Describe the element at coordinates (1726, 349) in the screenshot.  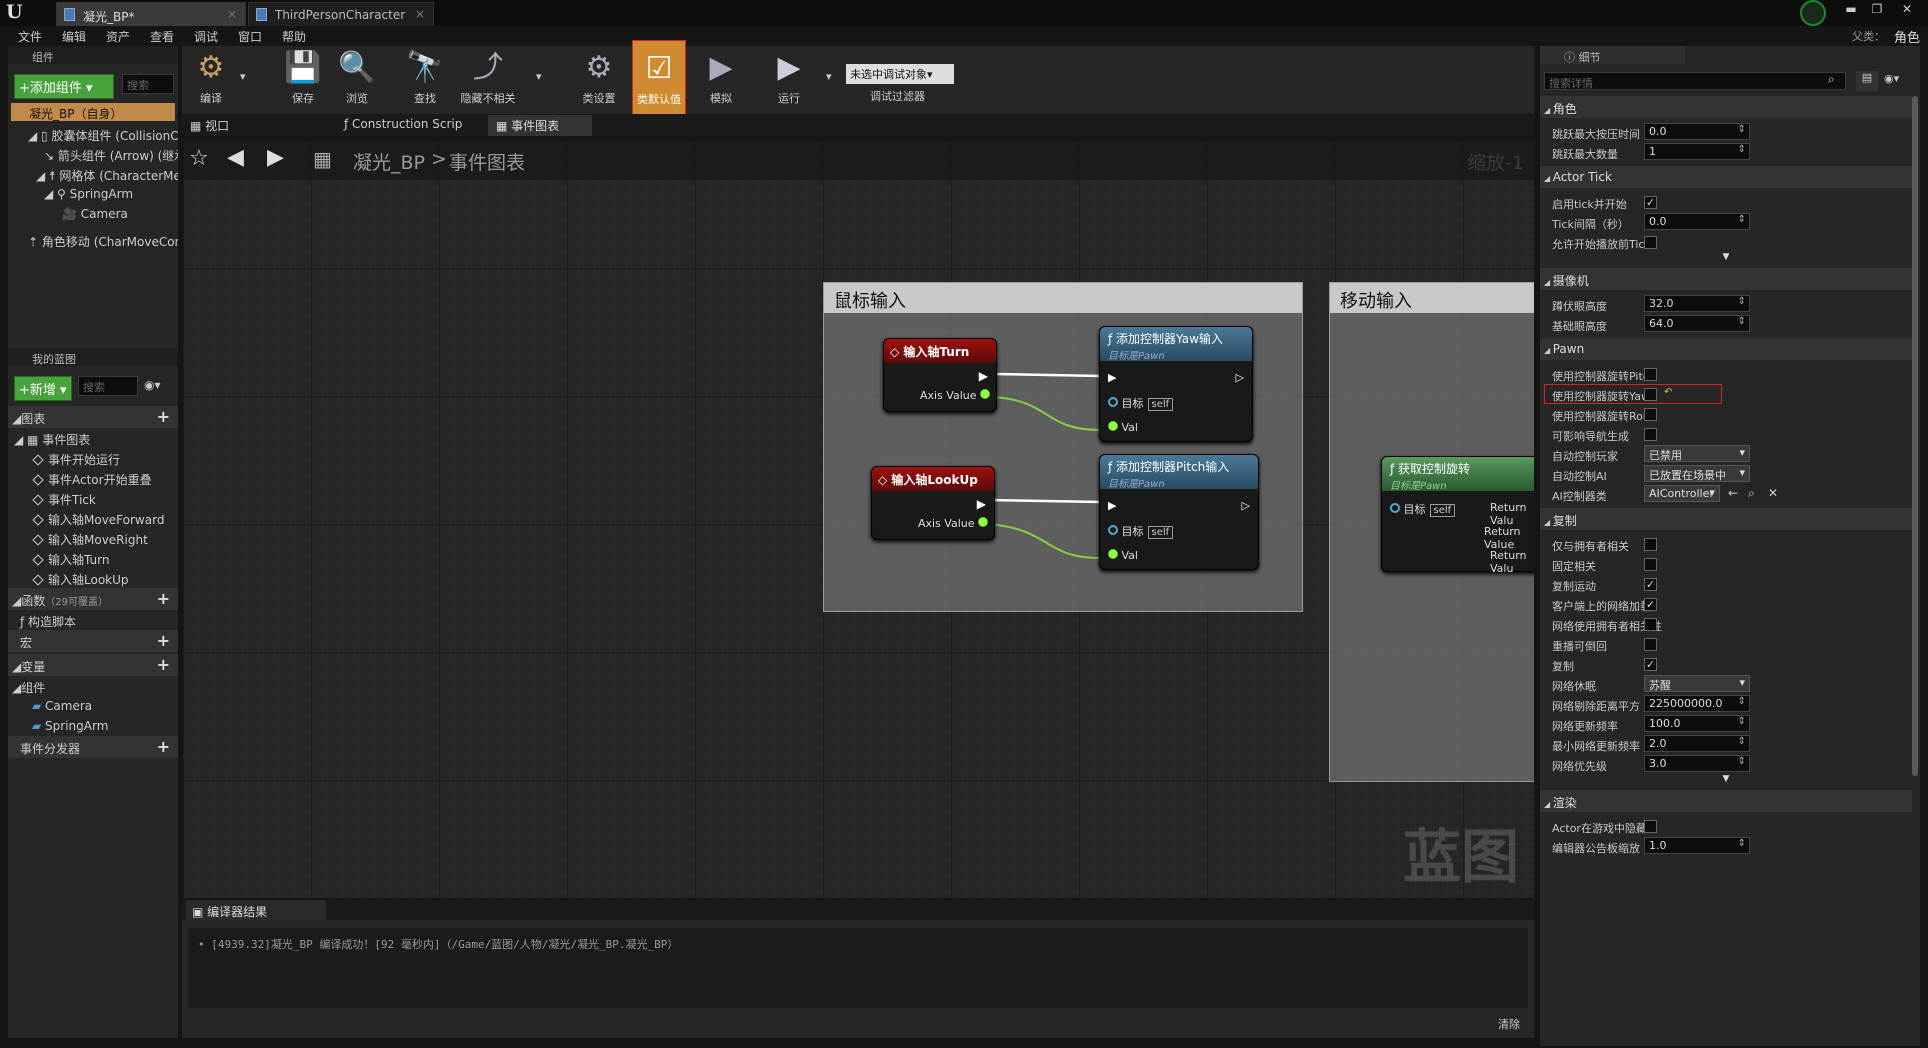
I see `details-section: Pawn` at that location.